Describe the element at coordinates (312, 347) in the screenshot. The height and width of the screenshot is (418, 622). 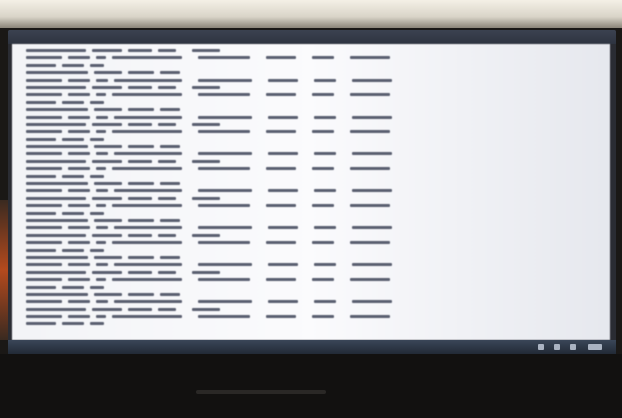
I see `taskbar` at that location.